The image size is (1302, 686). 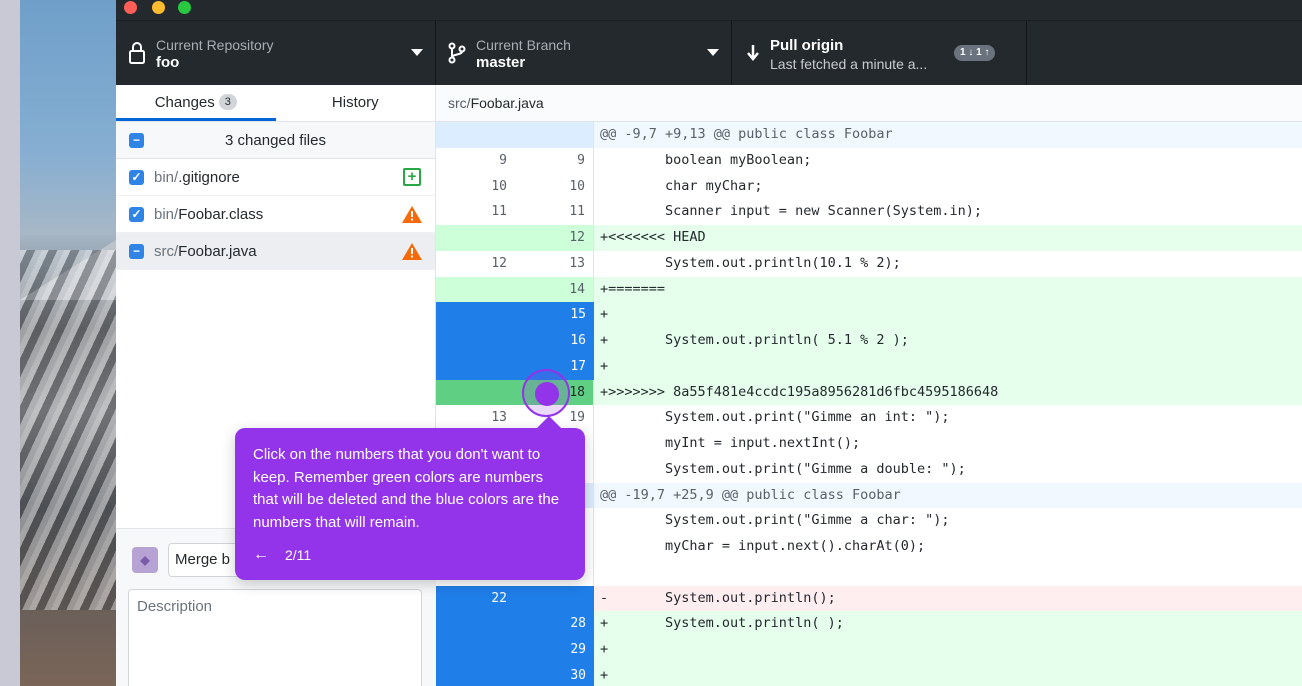 I want to click on desktop-edge, so click(x=10, y=343).